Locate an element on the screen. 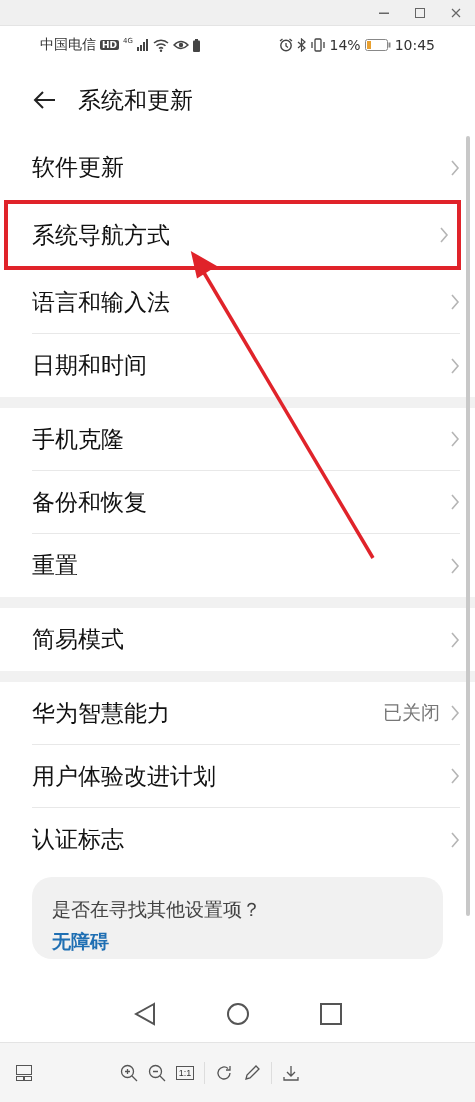 This screenshot has width=475, height=1102. scrollbar is located at coordinates (468, 526).